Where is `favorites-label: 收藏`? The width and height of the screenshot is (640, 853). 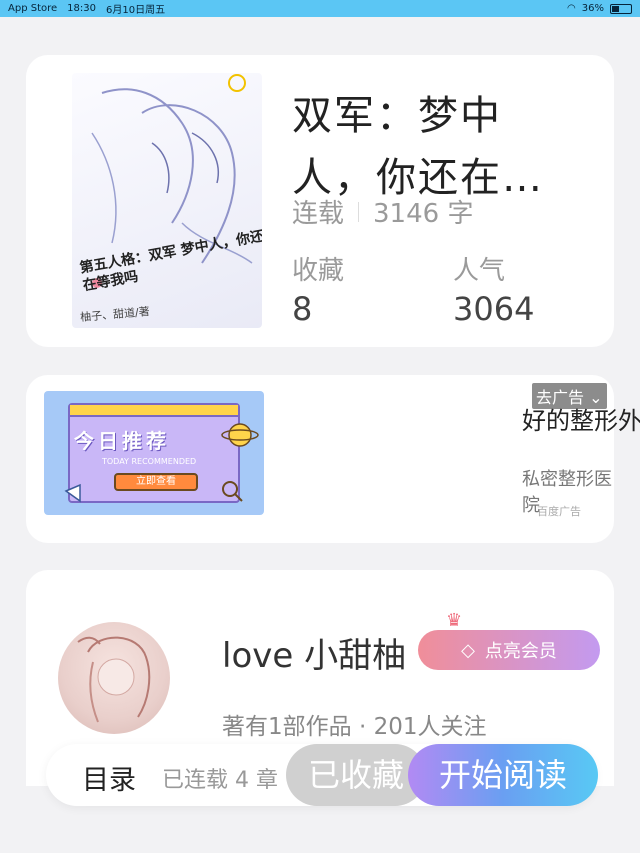 favorites-label: 收藏 is located at coordinates (318, 271).